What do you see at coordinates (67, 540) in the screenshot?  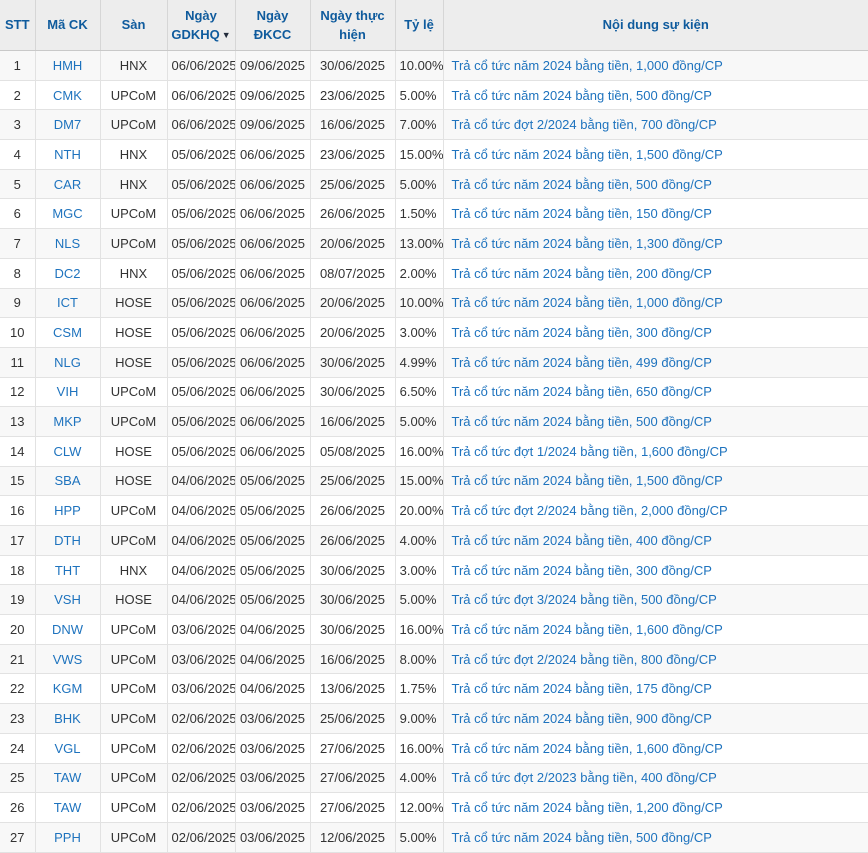 I see `ticker-link: DTH` at bounding box center [67, 540].